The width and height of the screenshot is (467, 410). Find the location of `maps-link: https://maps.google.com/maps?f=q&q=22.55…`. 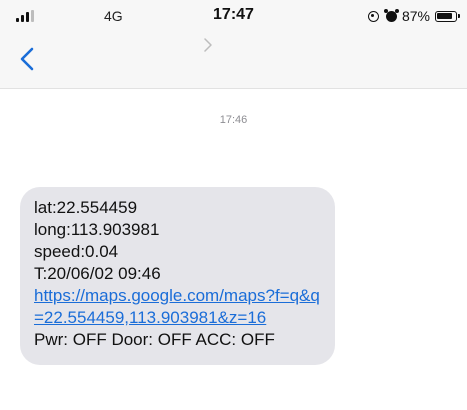

maps-link: https://maps.google.com/maps?f=q&q=22.55… is located at coordinates (178, 307).